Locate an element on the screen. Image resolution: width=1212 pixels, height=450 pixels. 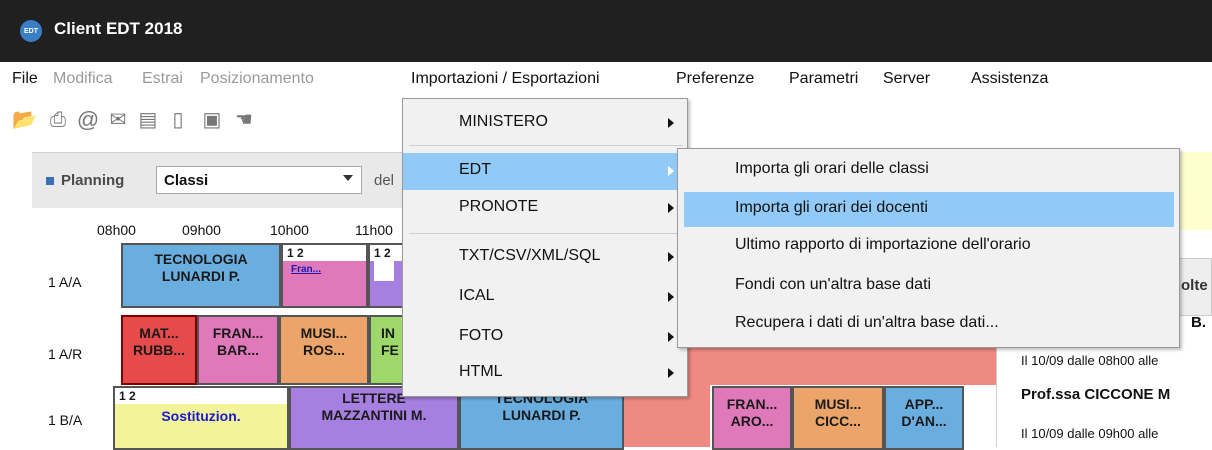
right-panel-detail: Il 10/09 dalle 09h00 alle is located at coordinates (1090, 433).